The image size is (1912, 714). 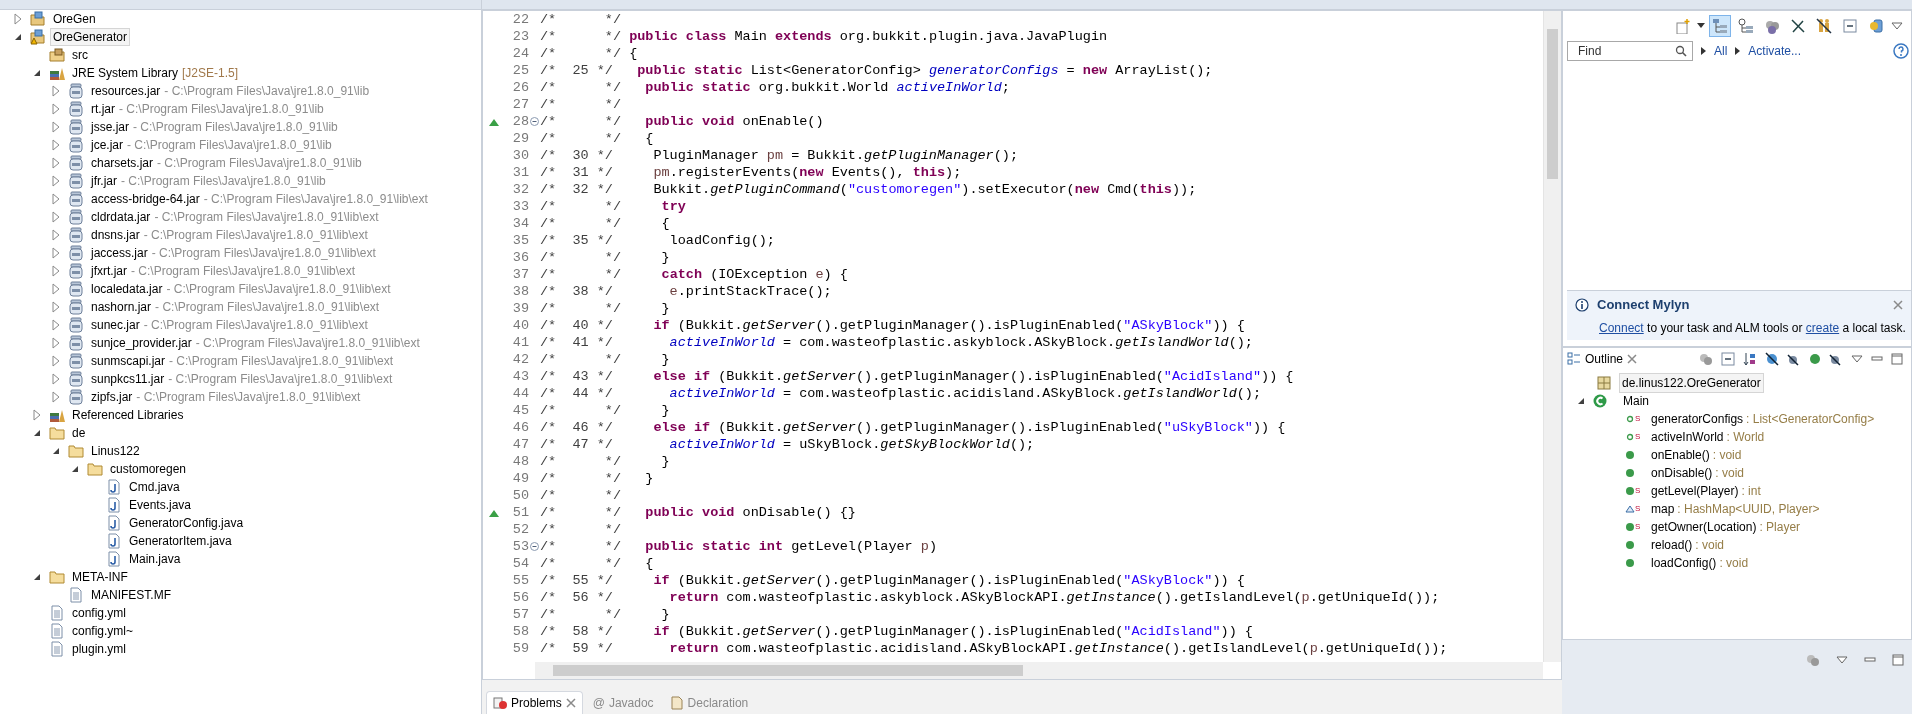 What do you see at coordinates (99, 649) in the screenshot?
I see `tree-item: plugin.yml` at bounding box center [99, 649].